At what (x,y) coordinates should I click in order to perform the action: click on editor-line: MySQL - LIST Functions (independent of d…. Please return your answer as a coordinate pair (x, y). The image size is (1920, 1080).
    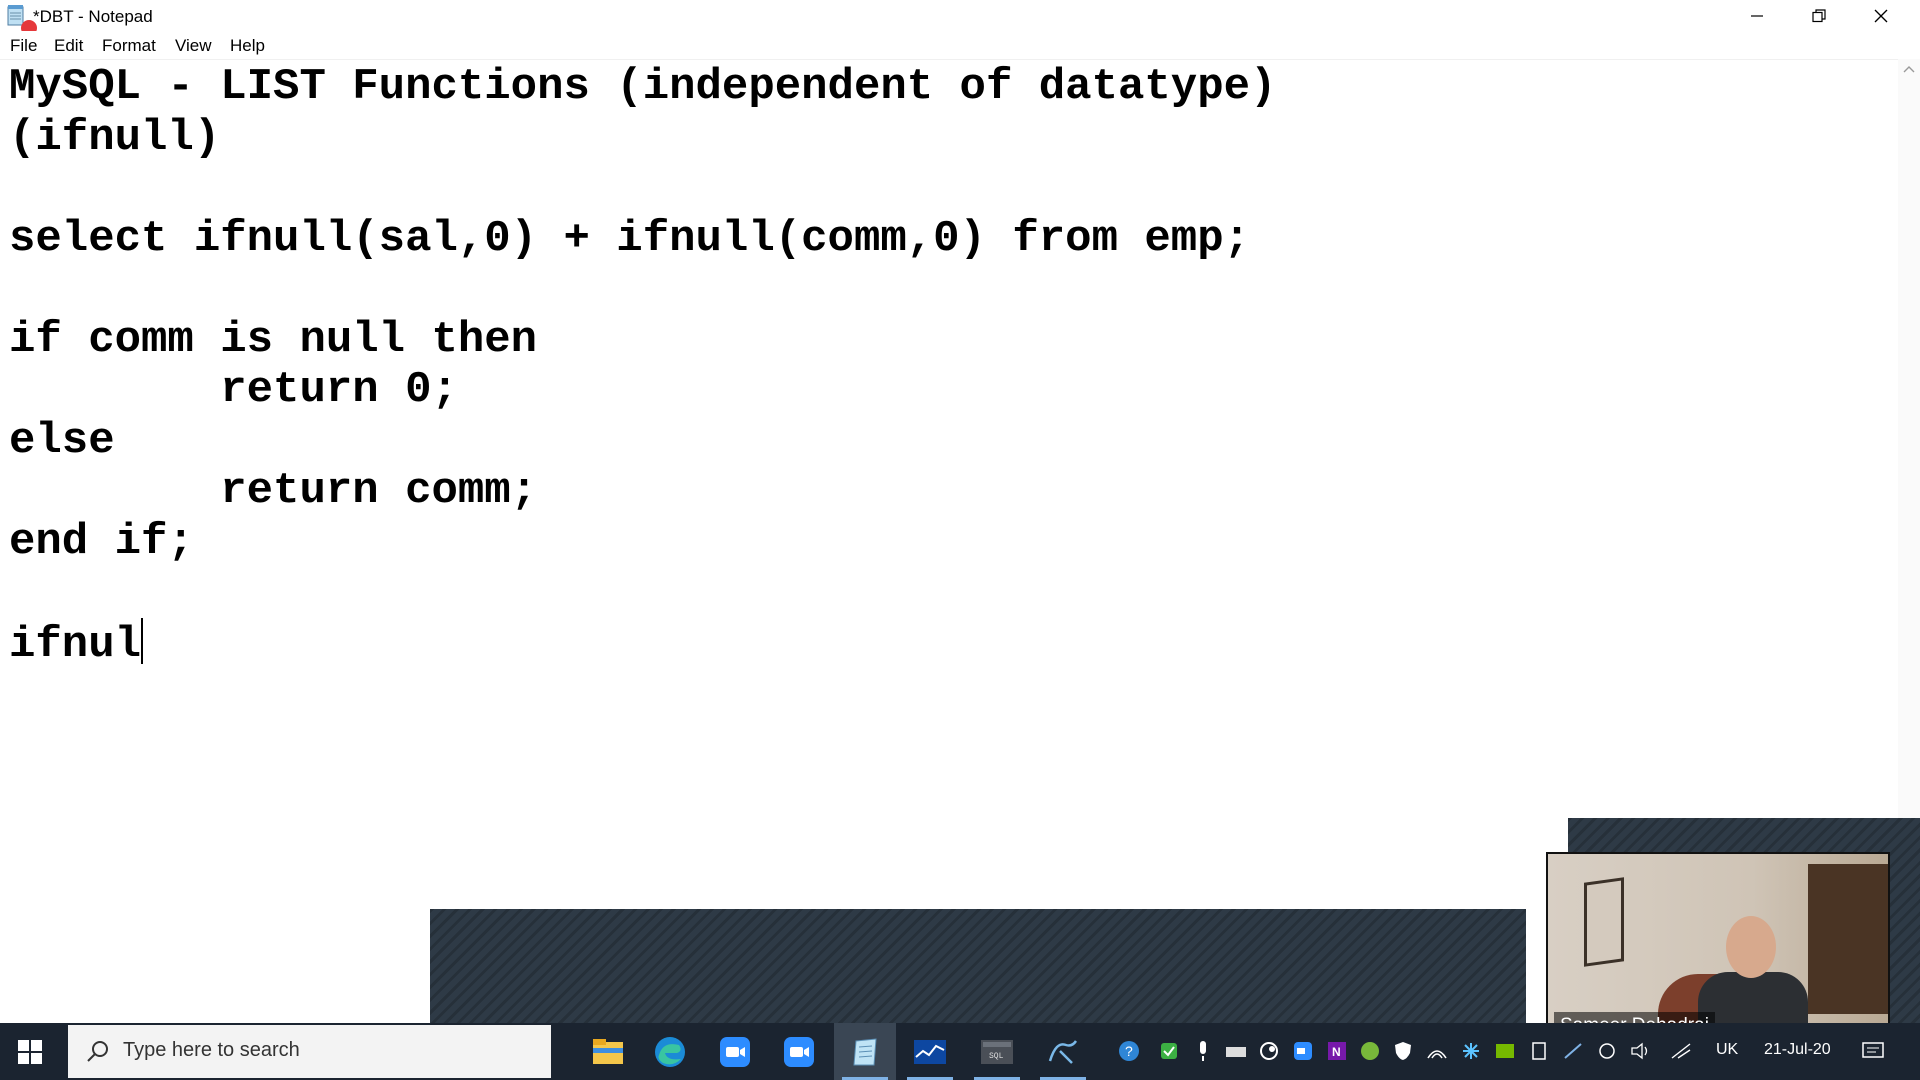
    Looking at the image, I should click on (643, 87).